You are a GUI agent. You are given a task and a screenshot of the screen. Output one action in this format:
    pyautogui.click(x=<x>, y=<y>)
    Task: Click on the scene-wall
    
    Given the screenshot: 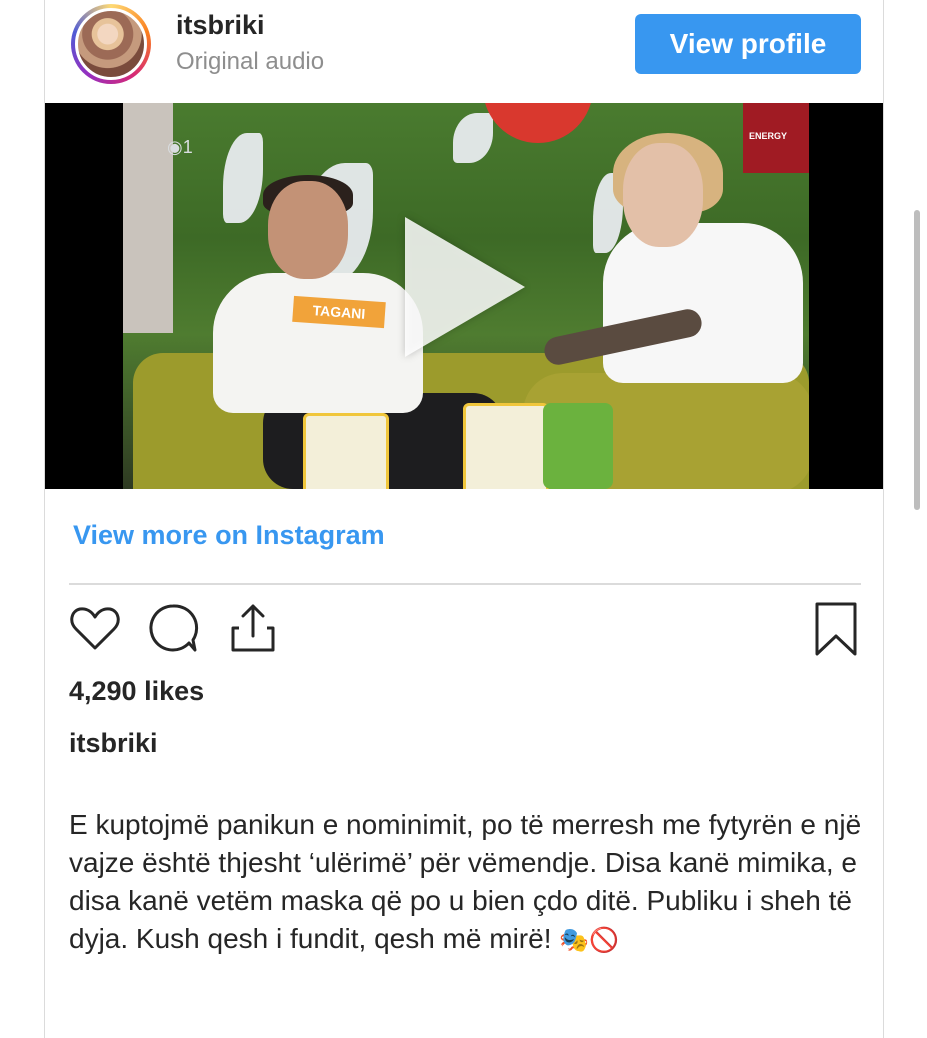 What is the action you would take?
    pyautogui.click(x=148, y=218)
    